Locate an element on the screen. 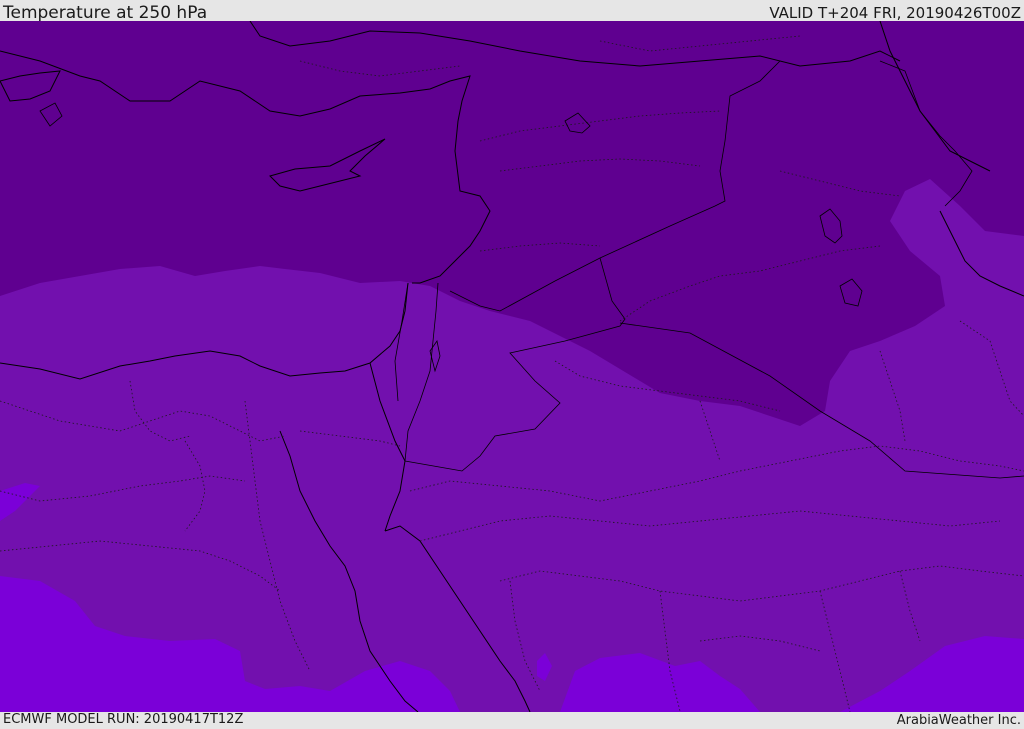  map-title: Temperature at 250 hPa is located at coordinates (105, 13).